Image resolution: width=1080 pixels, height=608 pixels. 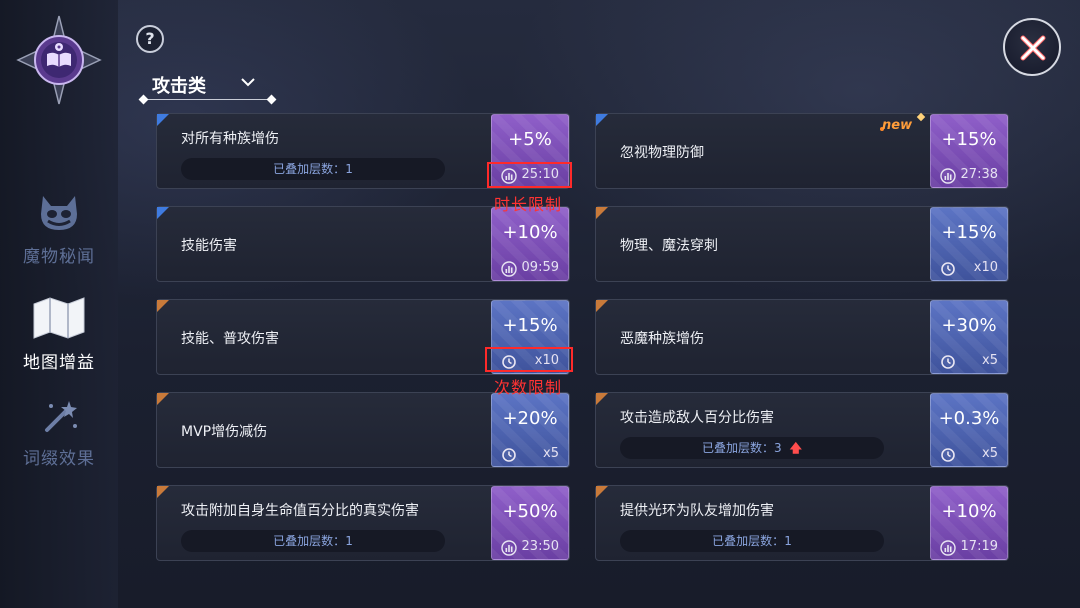 I want to click on annotation-box-count, so click(x=529, y=359).